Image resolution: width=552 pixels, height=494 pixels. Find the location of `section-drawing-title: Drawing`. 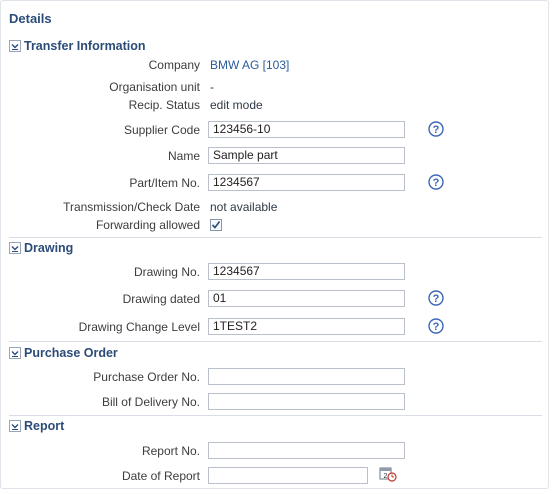

section-drawing-title: Drawing is located at coordinates (49, 248).